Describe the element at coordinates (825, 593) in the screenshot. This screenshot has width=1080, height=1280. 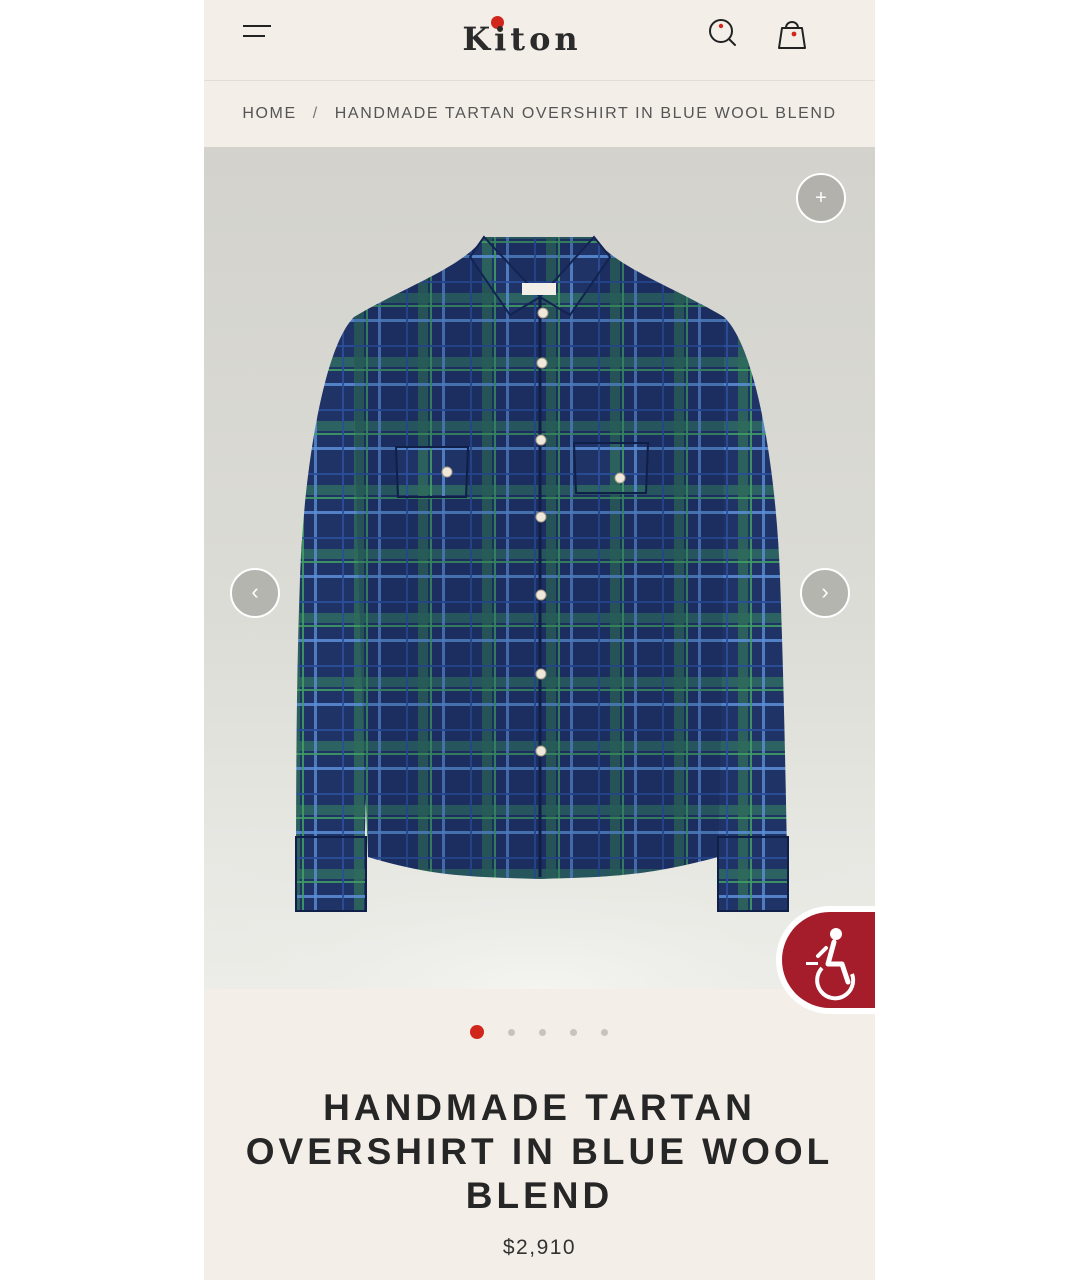
I see `next-image-button: ›` at that location.